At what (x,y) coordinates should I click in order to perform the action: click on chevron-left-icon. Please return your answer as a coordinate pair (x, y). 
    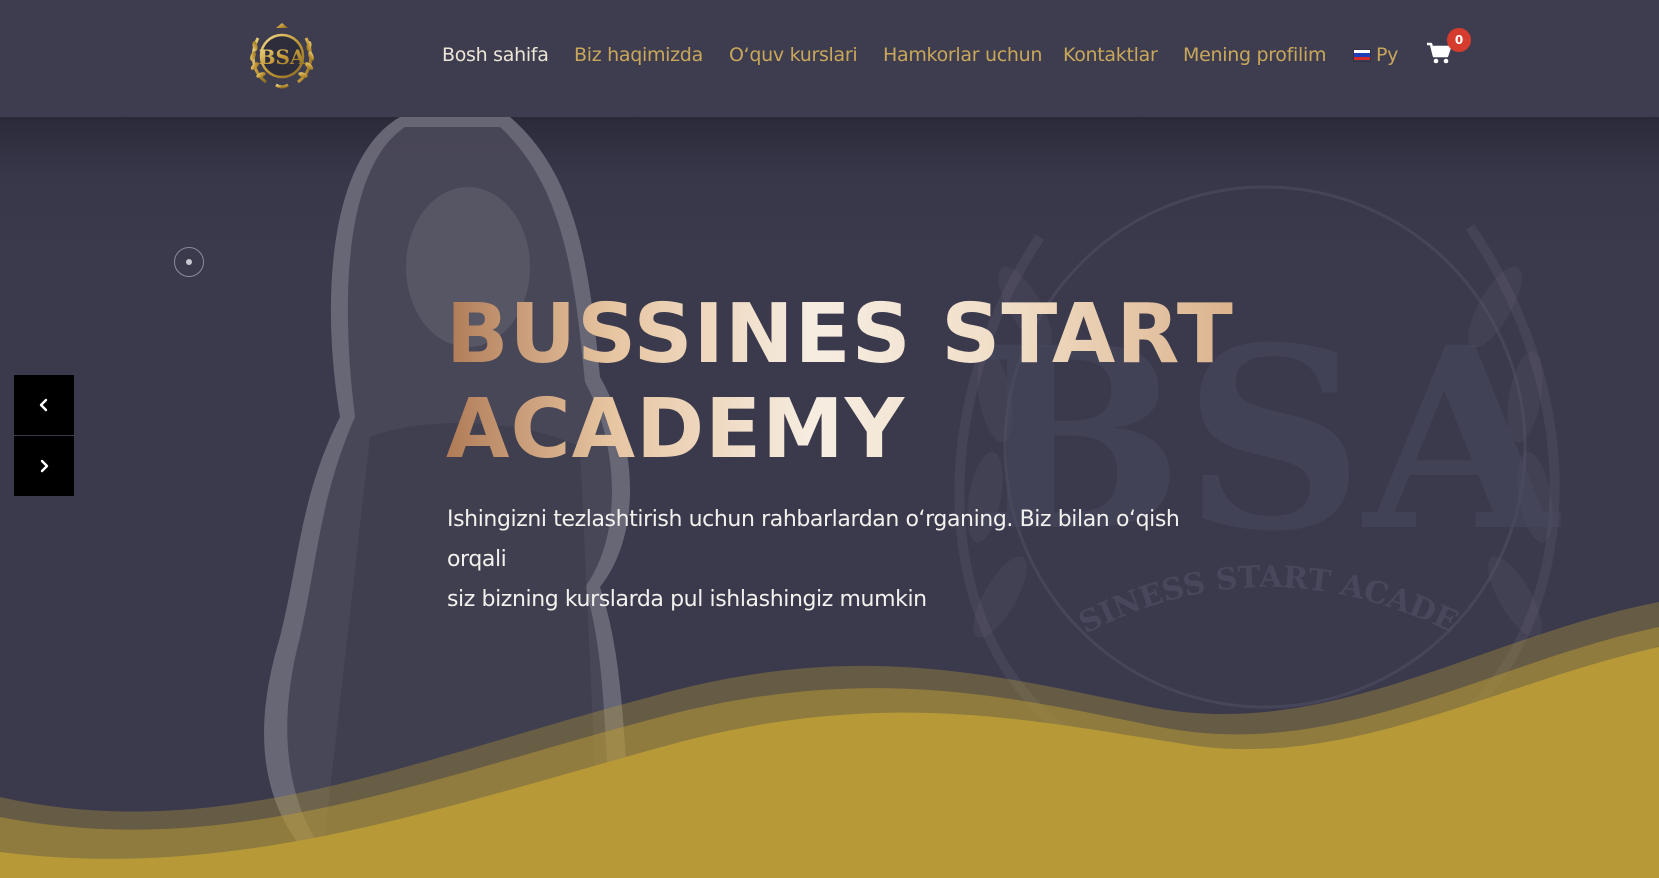
    Looking at the image, I should click on (43, 405).